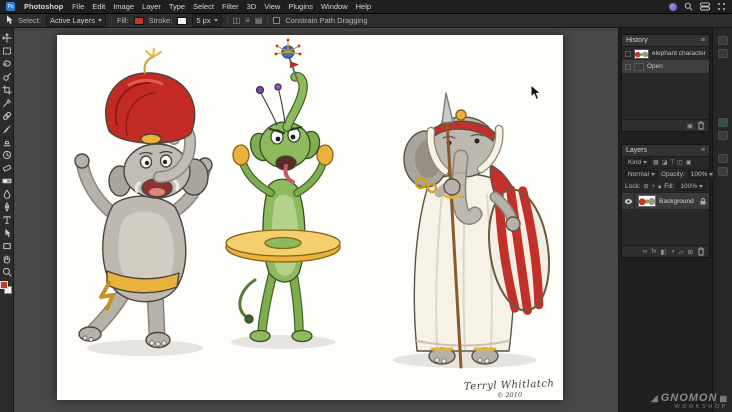 This screenshot has width=732, height=412. I want to click on link-layers-icon: ∞, so click(645, 251).